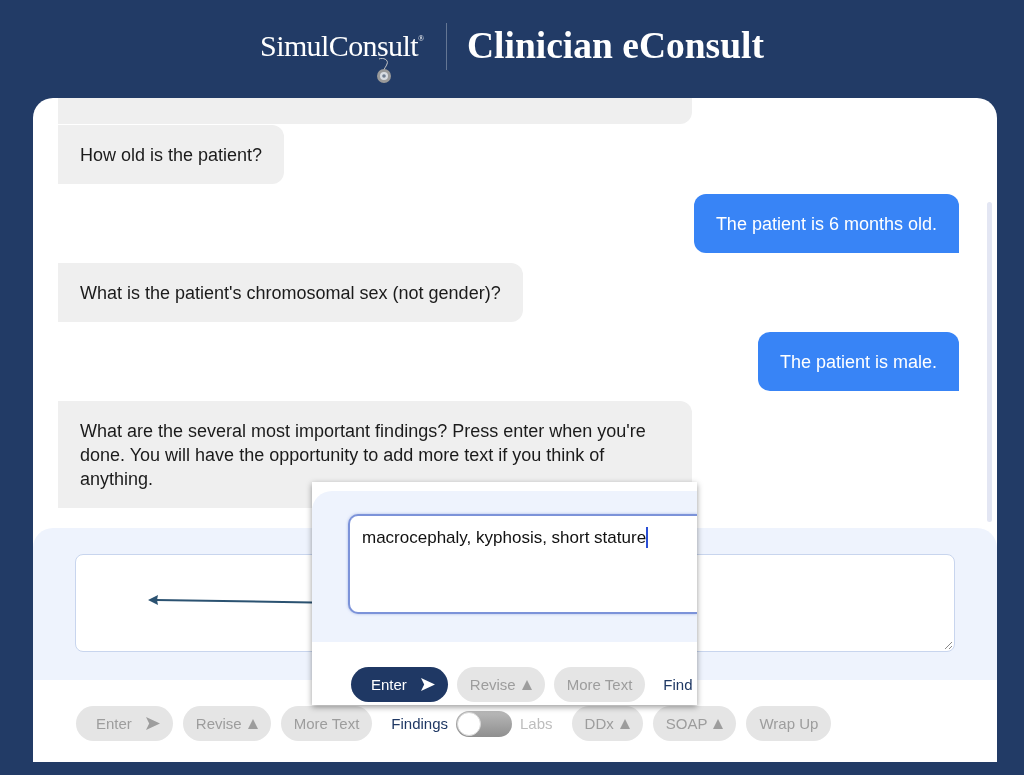  I want to click on toggle-knob, so click(469, 723).